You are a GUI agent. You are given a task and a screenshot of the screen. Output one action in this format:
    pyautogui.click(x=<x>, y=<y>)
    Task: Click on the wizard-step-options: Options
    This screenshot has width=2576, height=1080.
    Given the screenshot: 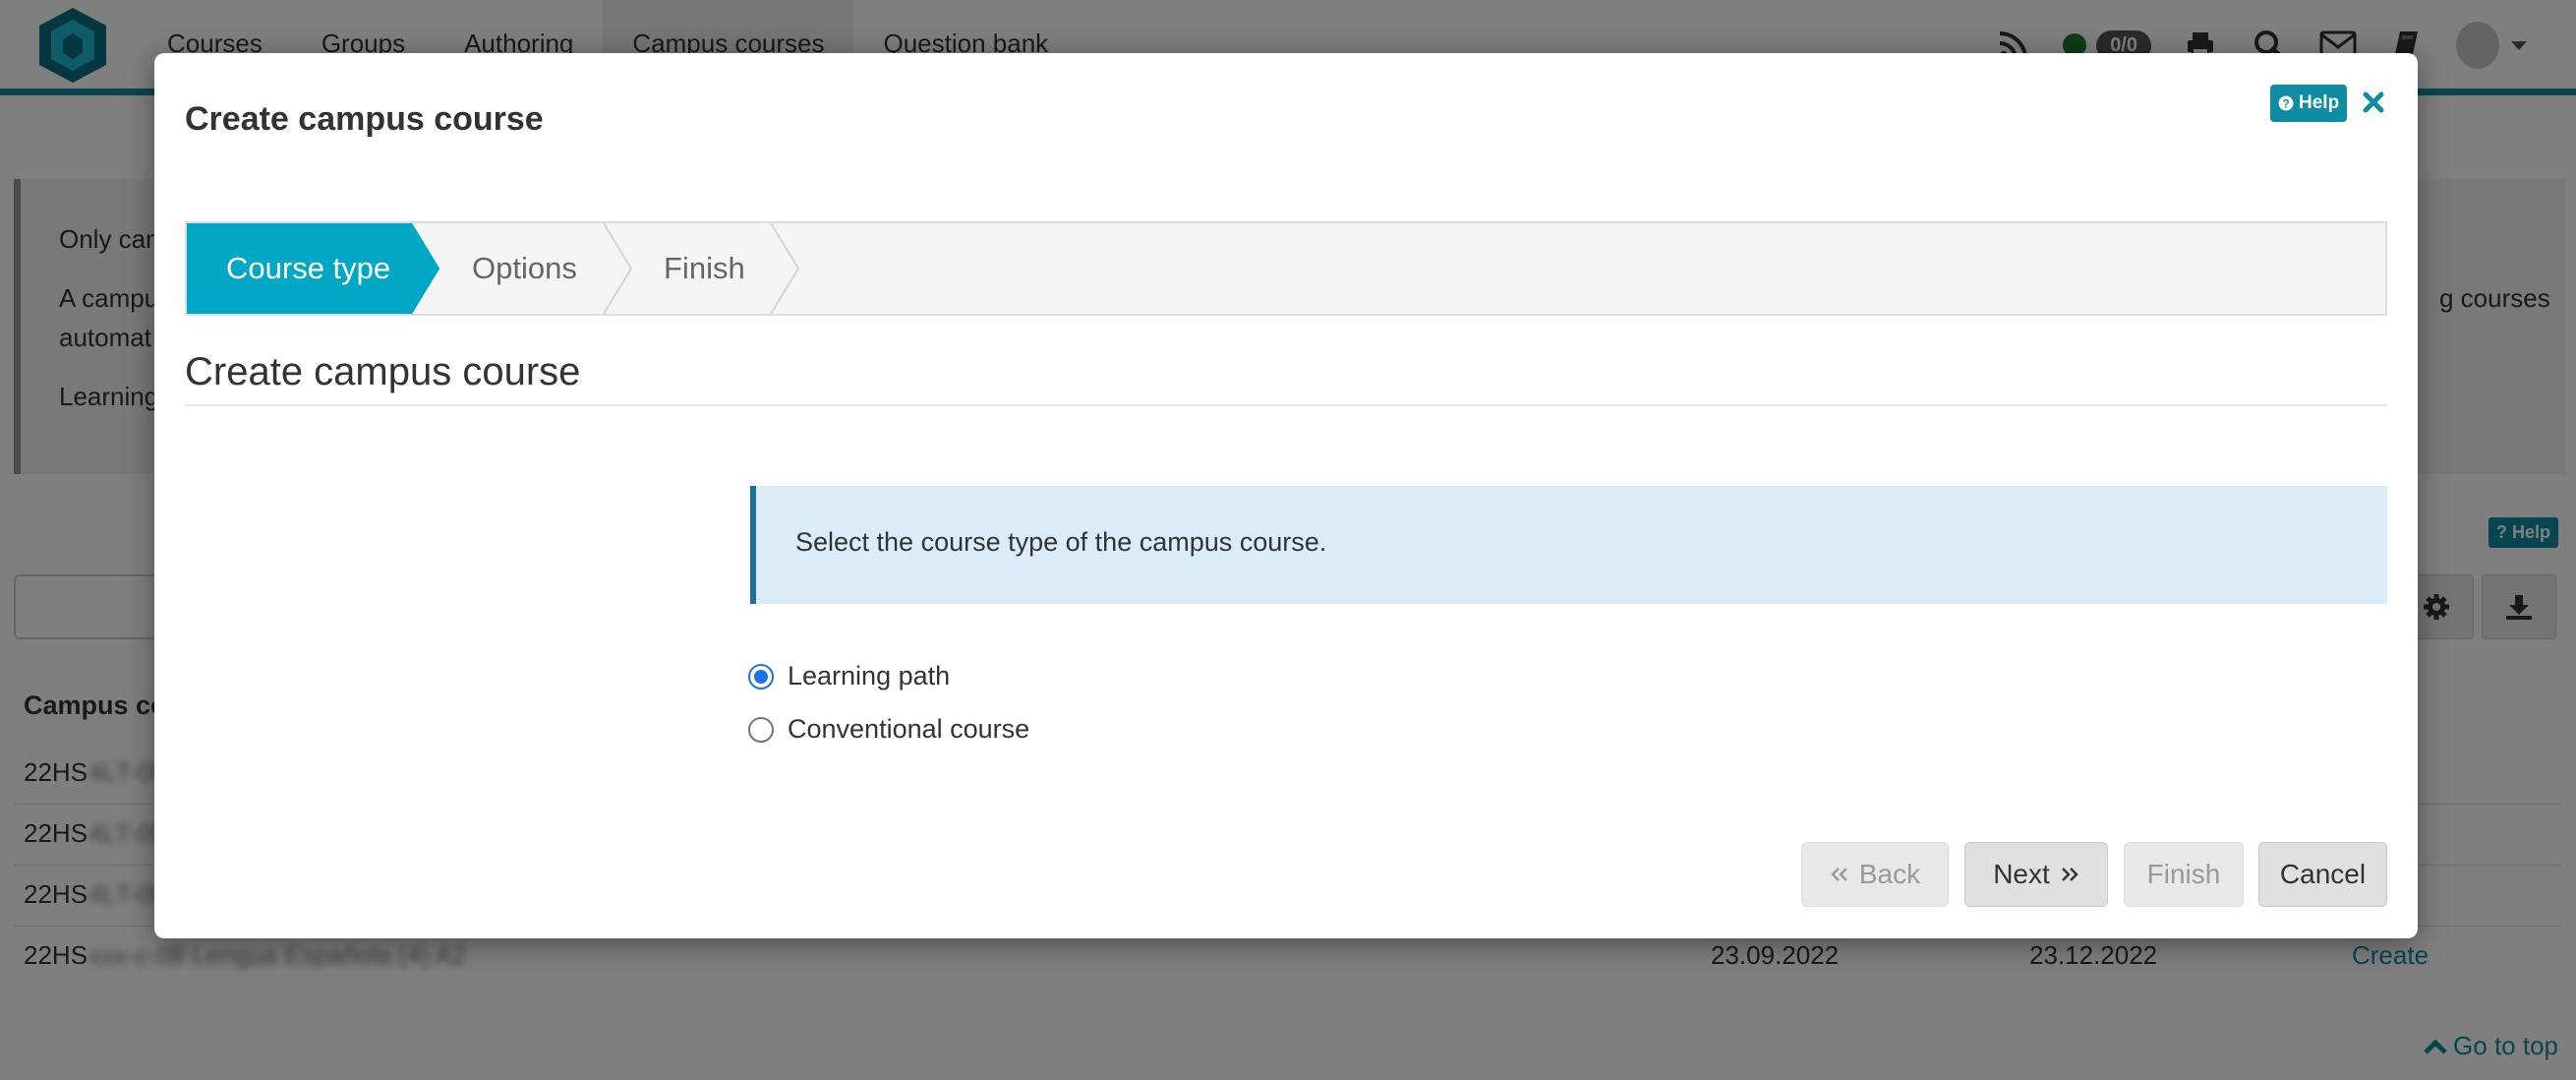 What is the action you would take?
    pyautogui.click(x=524, y=268)
    